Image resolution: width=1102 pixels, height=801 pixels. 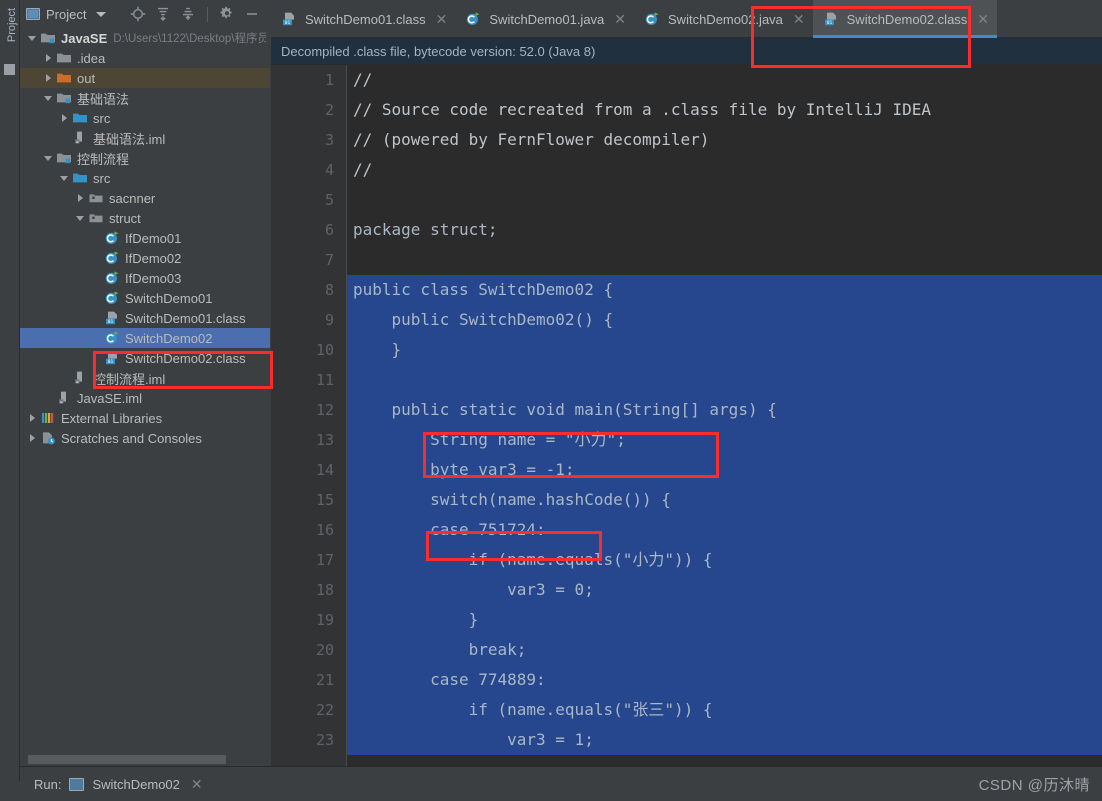 What do you see at coordinates (145, 258) in the screenshot?
I see `tree-node-ifdemo02: IfDemo02` at bounding box center [145, 258].